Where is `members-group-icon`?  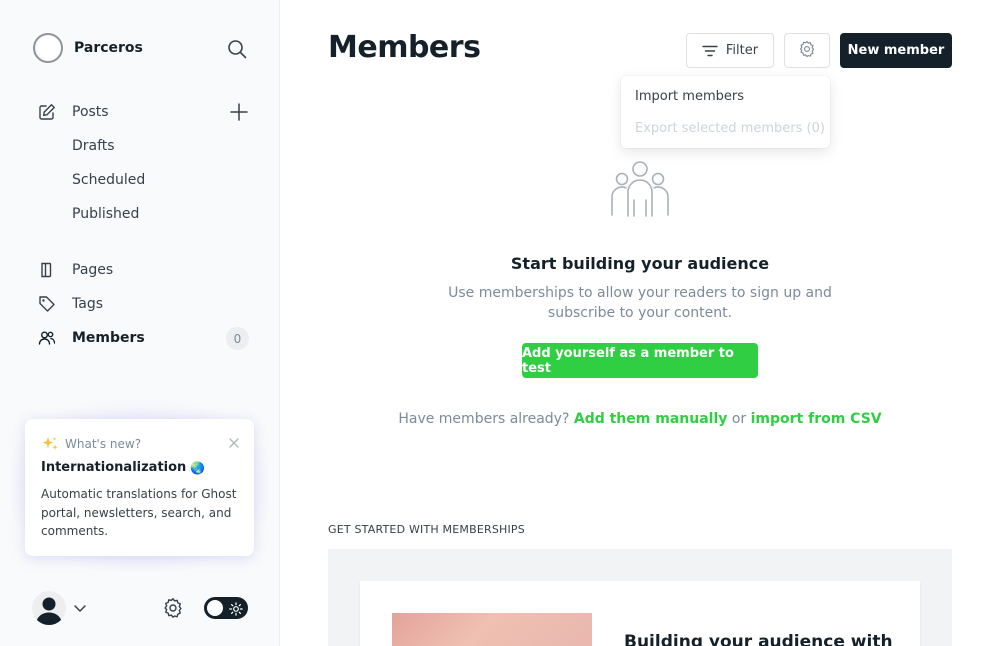 members-group-icon is located at coordinates (640, 190).